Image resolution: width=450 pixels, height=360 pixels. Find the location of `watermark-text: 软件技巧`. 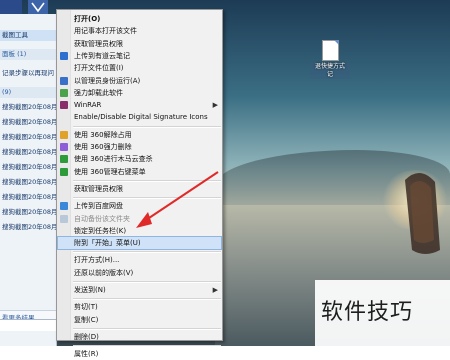

watermark-text: 软件技巧 is located at coordinates (367, 312).